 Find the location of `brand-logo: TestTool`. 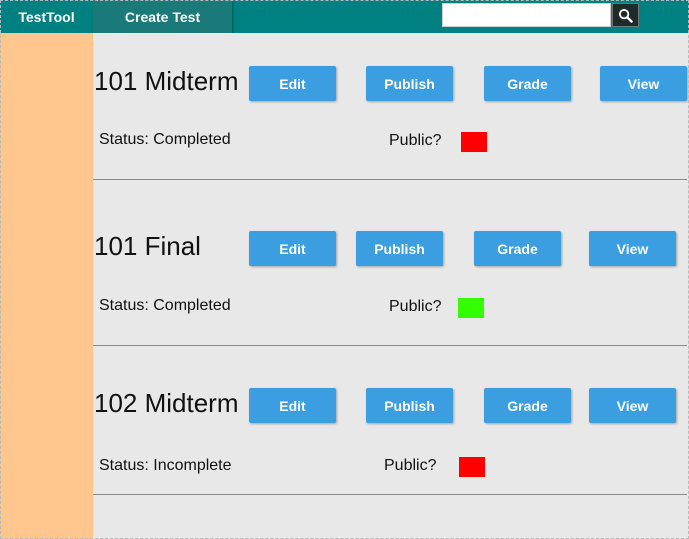

brand-logo: TestTool is located at coordinates (46, 16).